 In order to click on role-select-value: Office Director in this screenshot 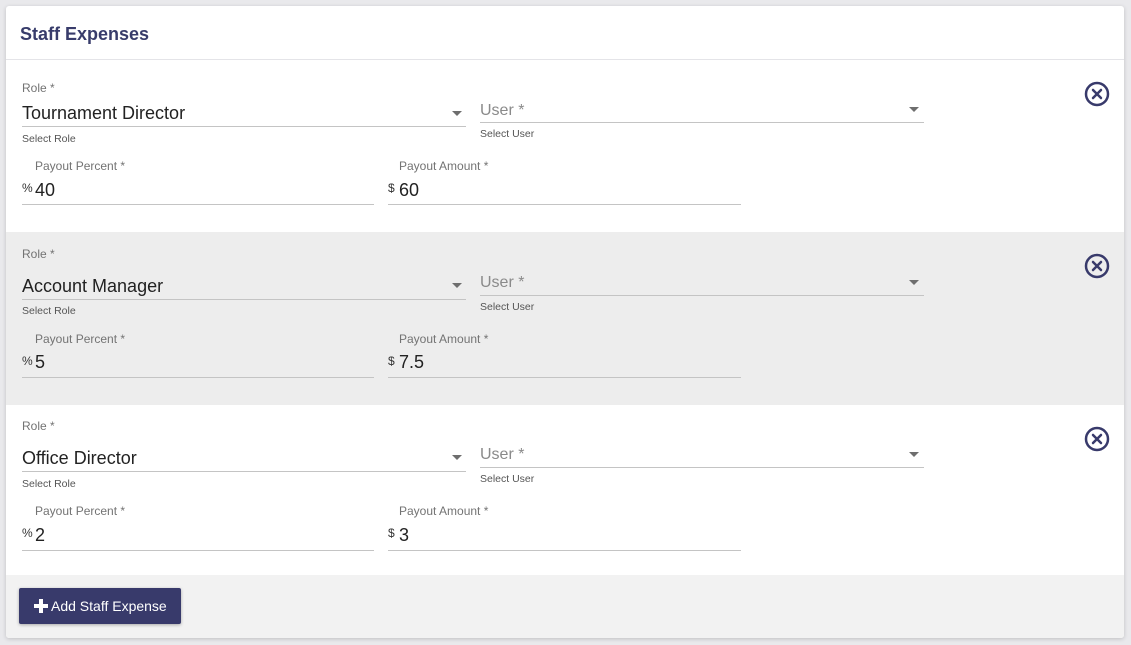, I will do `click(79, 458)`.